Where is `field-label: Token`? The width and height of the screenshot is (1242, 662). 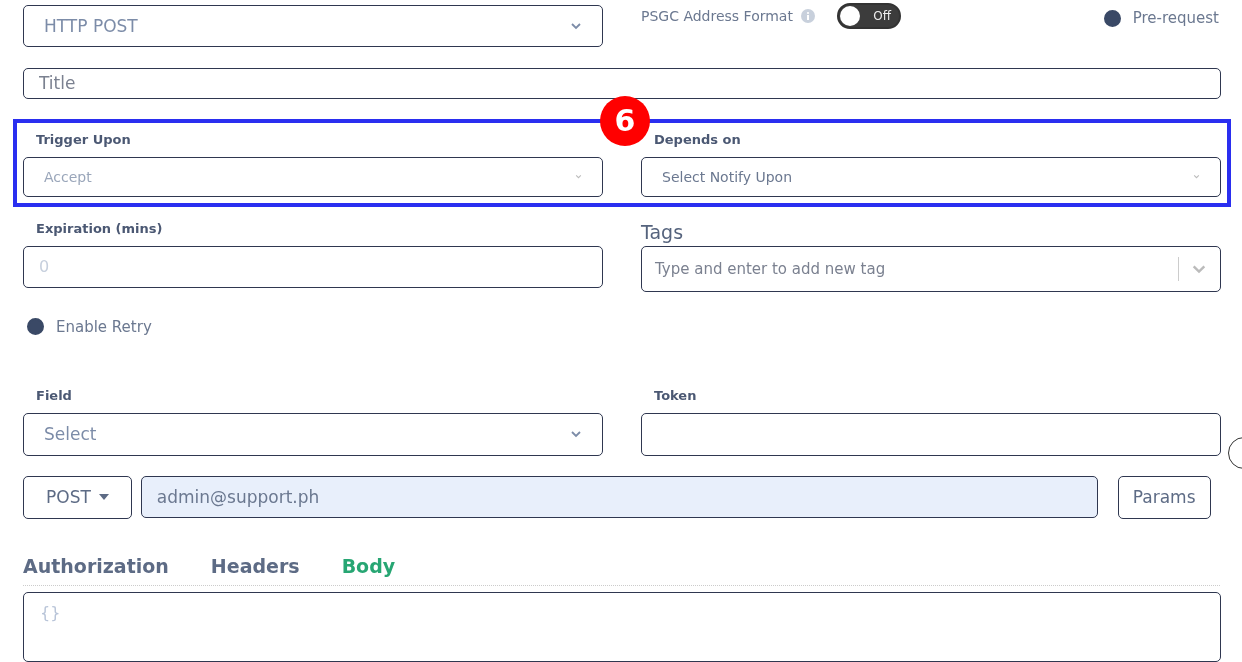
field-label: Token is located at coordinates (675, 396).